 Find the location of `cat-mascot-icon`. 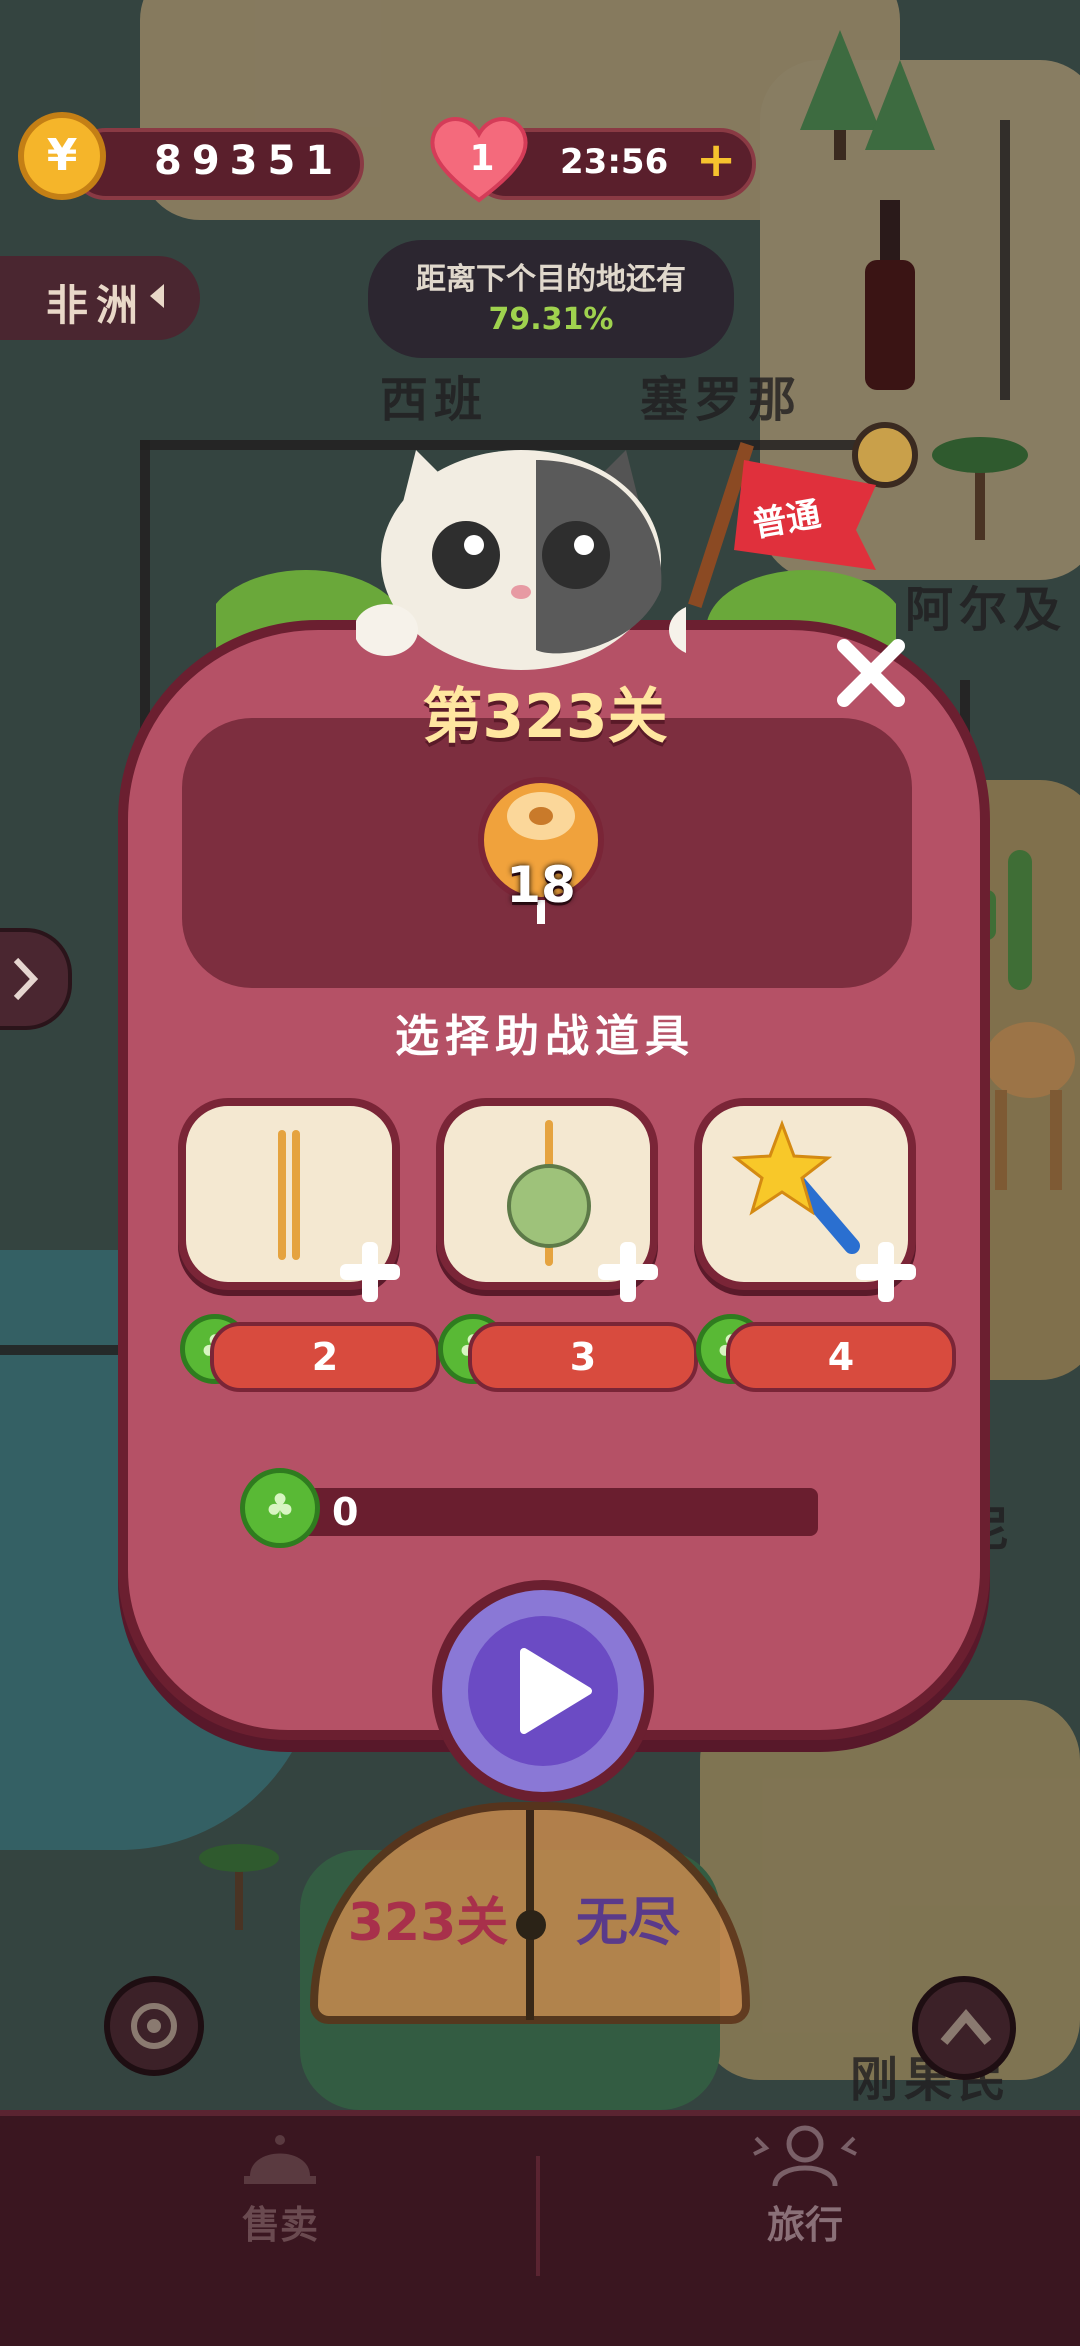

cat-mascot-icon is located at coordinates (521, 560).